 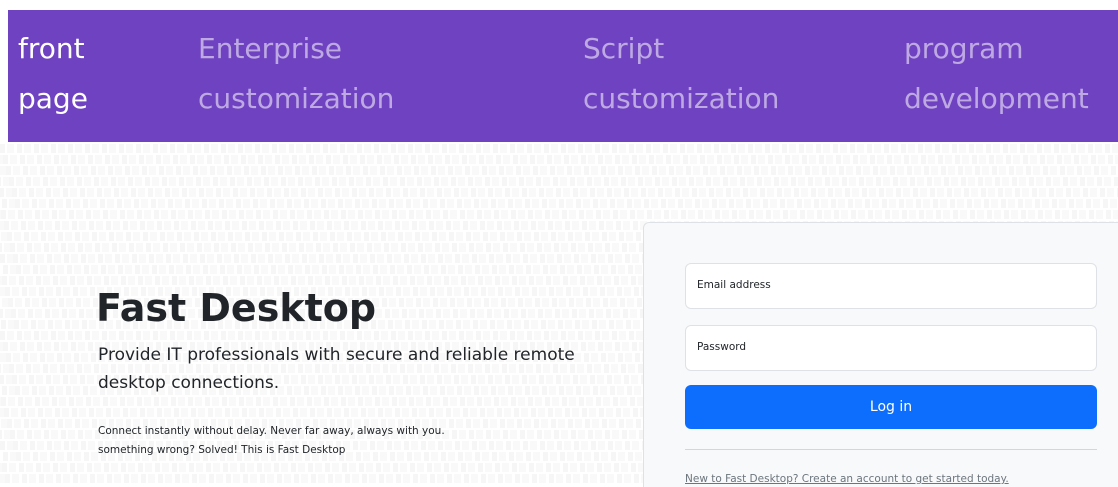 I want to click on nav-item-label-line1: program, so click(x=964, y=48).